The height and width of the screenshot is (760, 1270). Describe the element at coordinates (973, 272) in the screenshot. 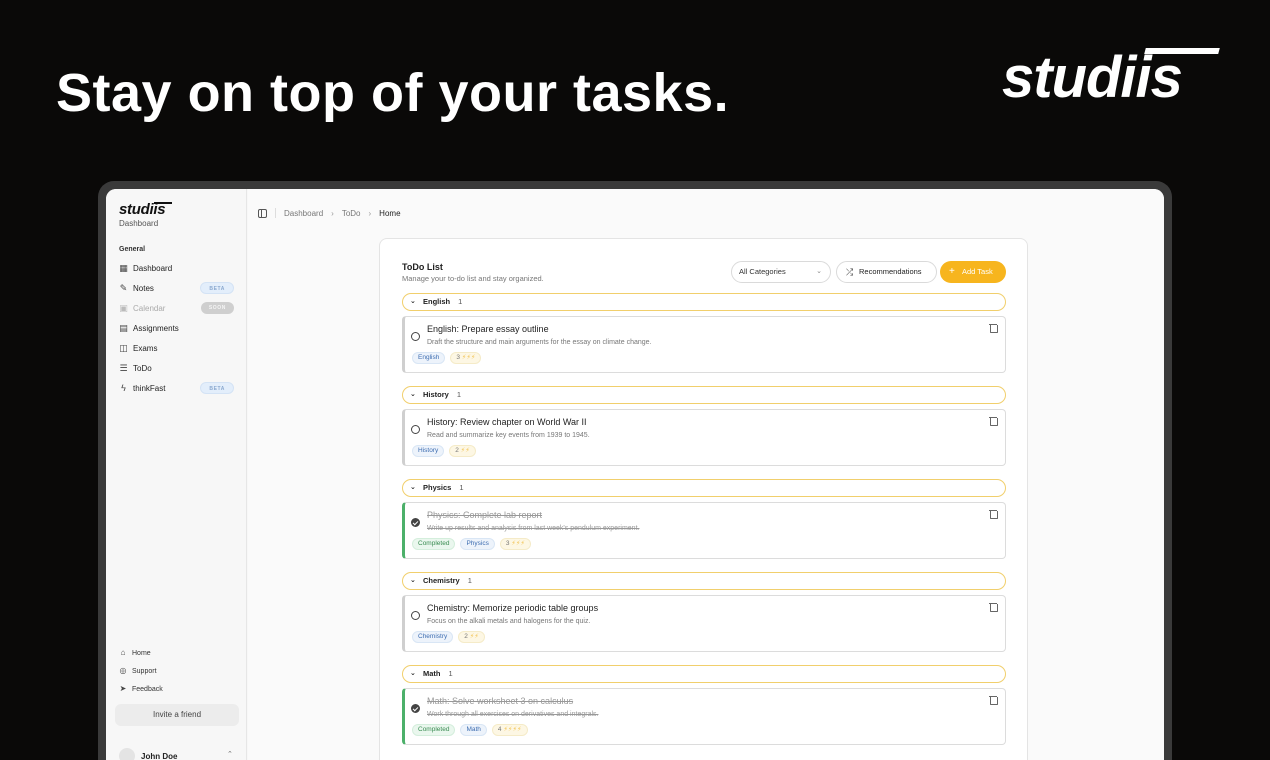

I see `add-task-button: + Add Task` at that location.